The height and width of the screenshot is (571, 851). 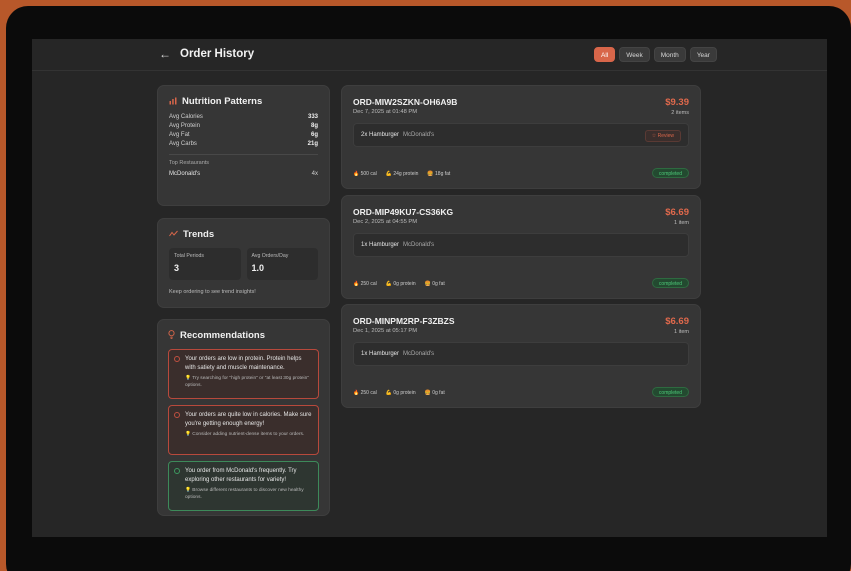 What do you see at coordinates (171, 335) in the screenshot?
I see `lightbulb-icon` at bounding box center [171, 335].